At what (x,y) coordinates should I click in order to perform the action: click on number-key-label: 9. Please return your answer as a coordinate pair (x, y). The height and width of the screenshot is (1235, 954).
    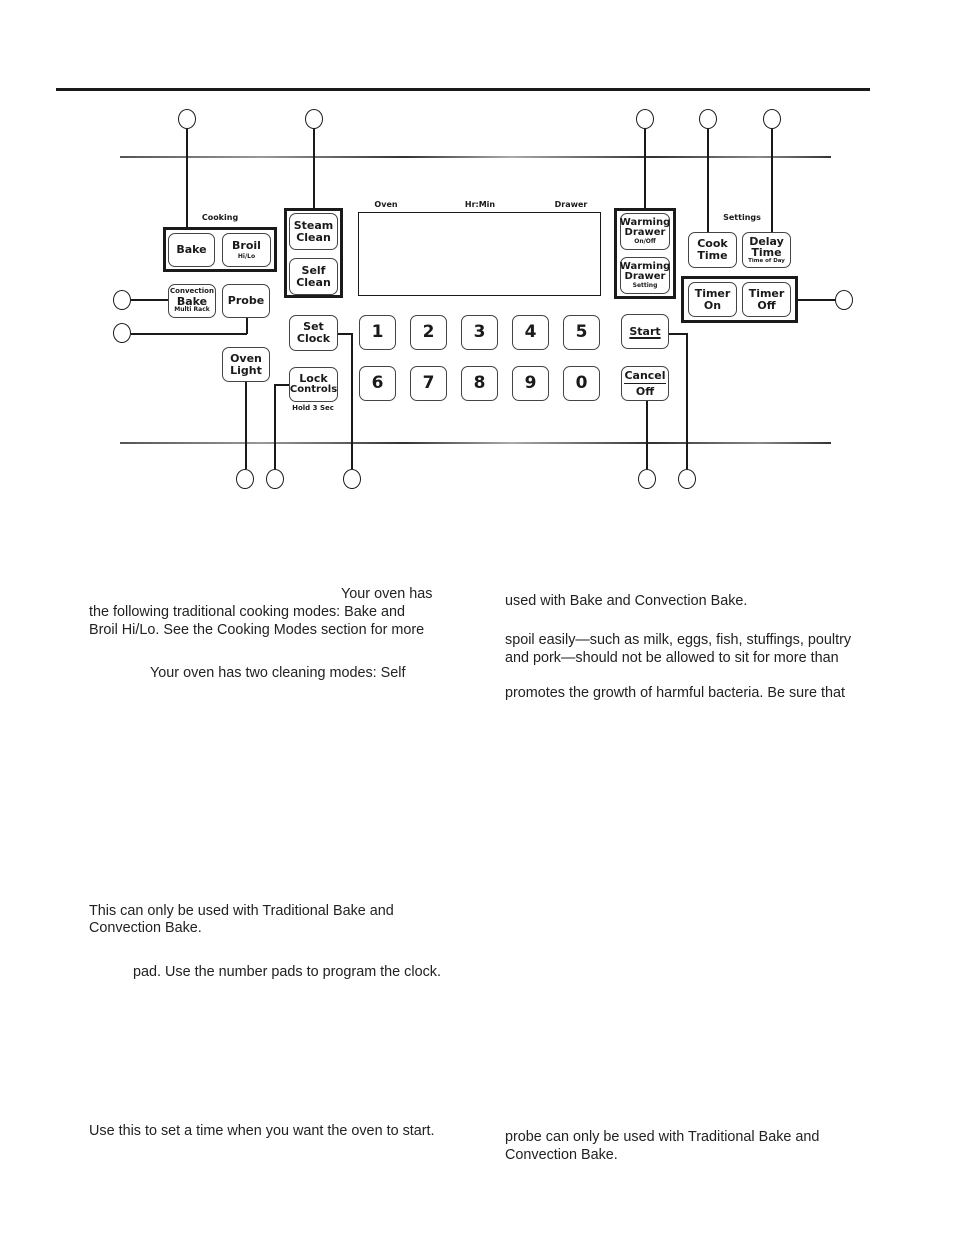
    Looking at the image, I should click on (530, 382).